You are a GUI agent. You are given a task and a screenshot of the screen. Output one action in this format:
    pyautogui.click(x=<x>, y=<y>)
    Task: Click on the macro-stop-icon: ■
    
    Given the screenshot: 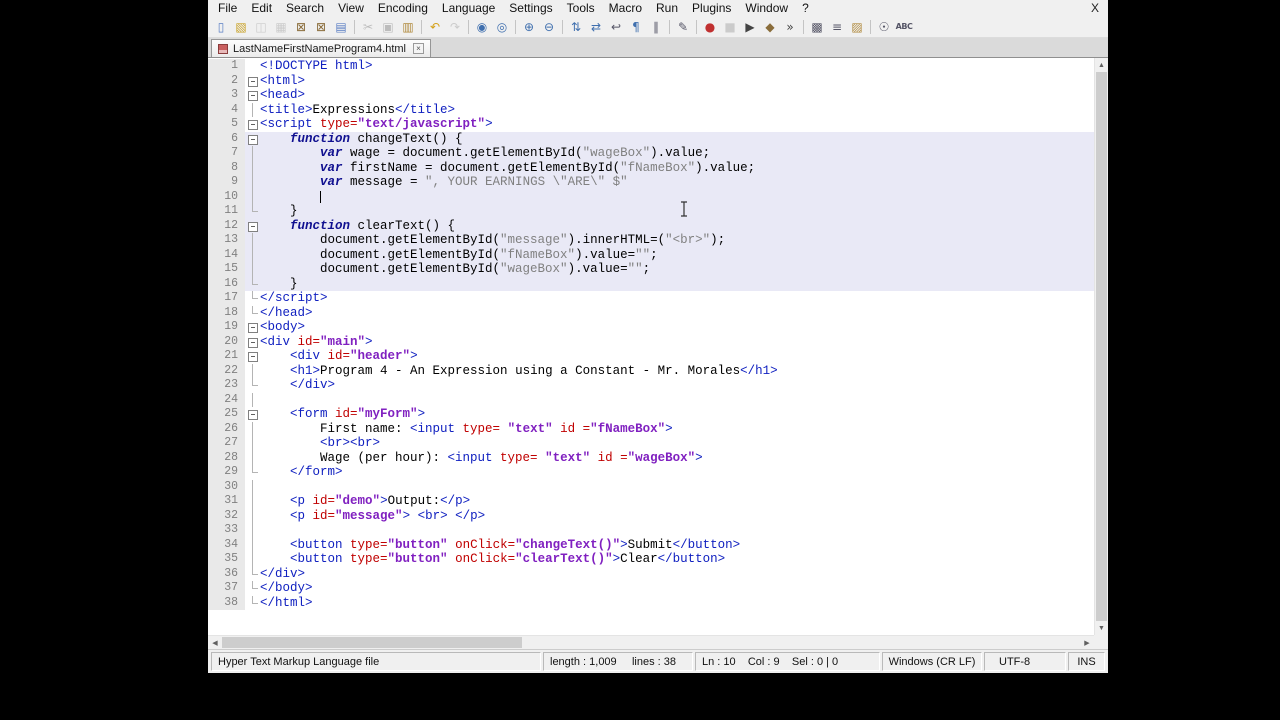 What is the action you would take?
    pyautogui.click(x=730, y=27)
    